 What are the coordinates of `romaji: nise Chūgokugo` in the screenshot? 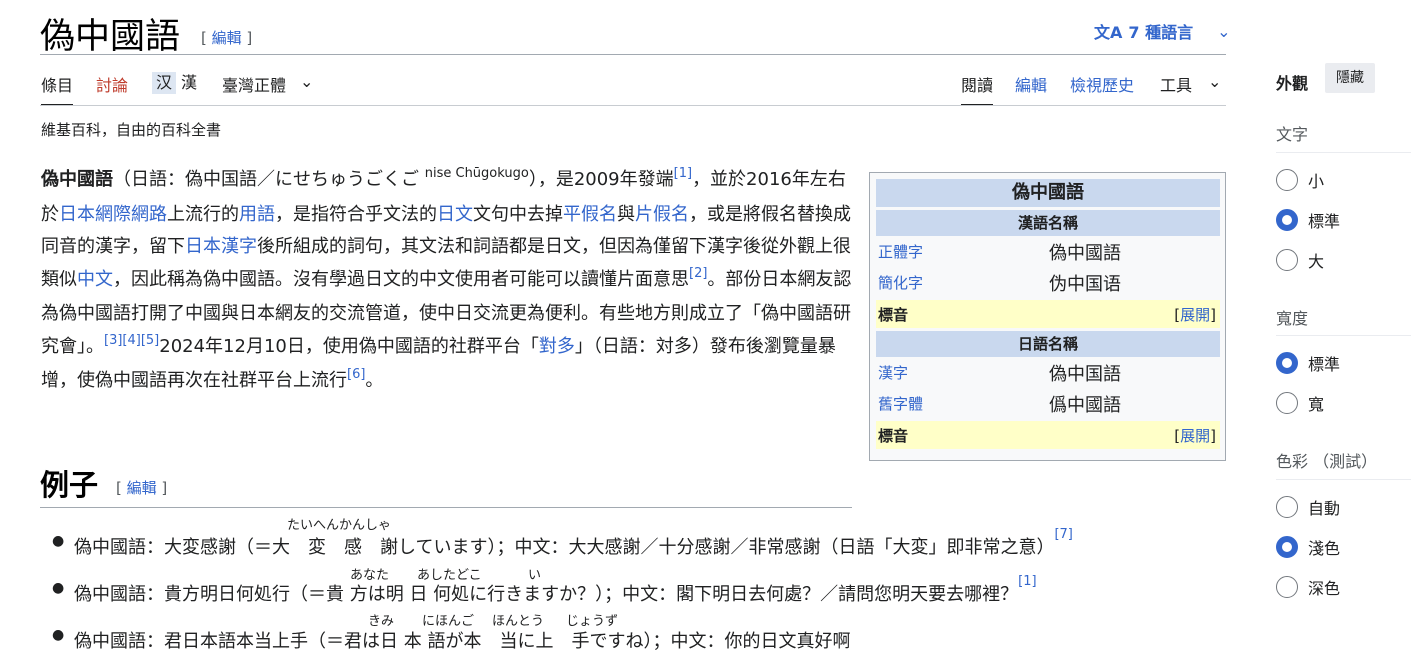 It's located at (476, 173).